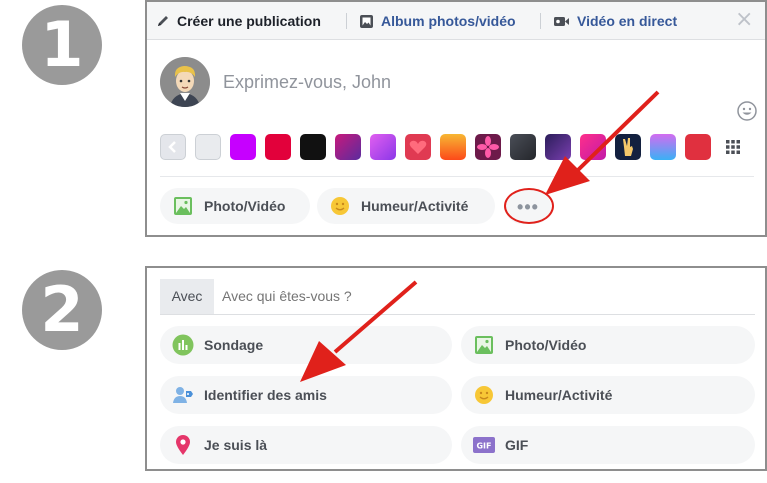 The image size is (767, 483). What do you see at coordinates (733, 147) in the screenshot?
I see `grid-icon` at bounding box center [733, 147].